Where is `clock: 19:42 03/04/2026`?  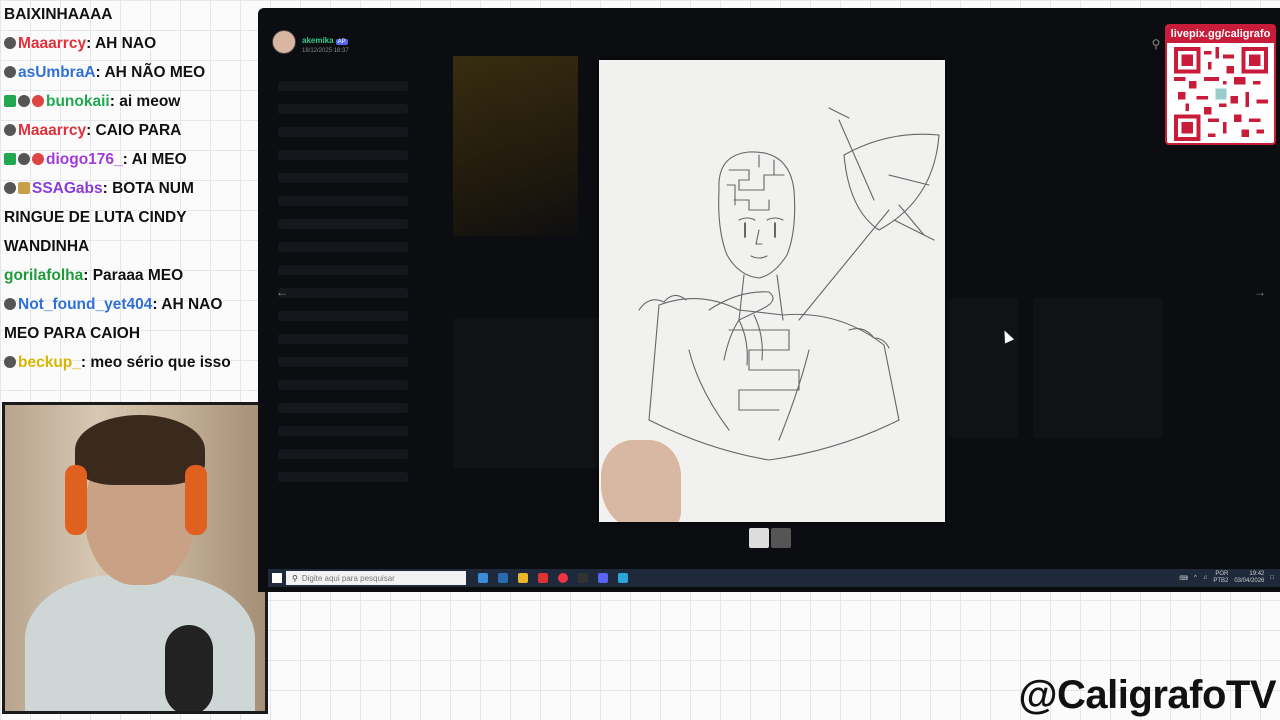 clock: 19:42 03/04/2026 is located at coordinates (1249, 578).